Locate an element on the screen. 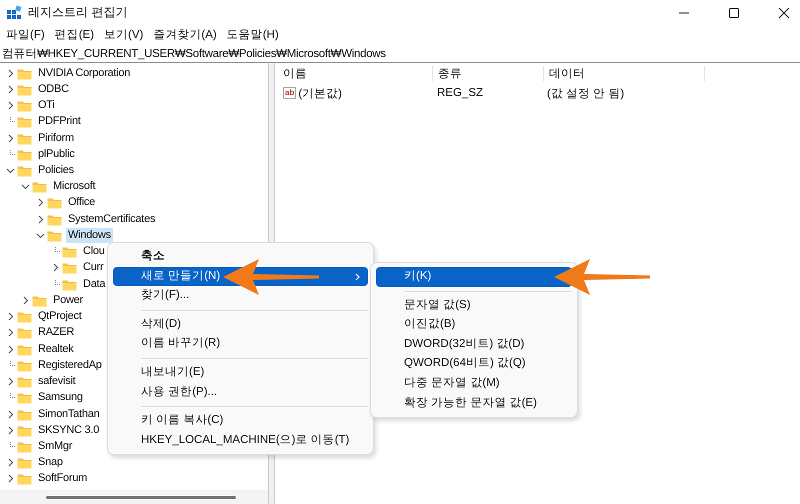 This screenshot has height=504, width=800. tree-item: RegisteredAp is located at coordinates (70, 365).